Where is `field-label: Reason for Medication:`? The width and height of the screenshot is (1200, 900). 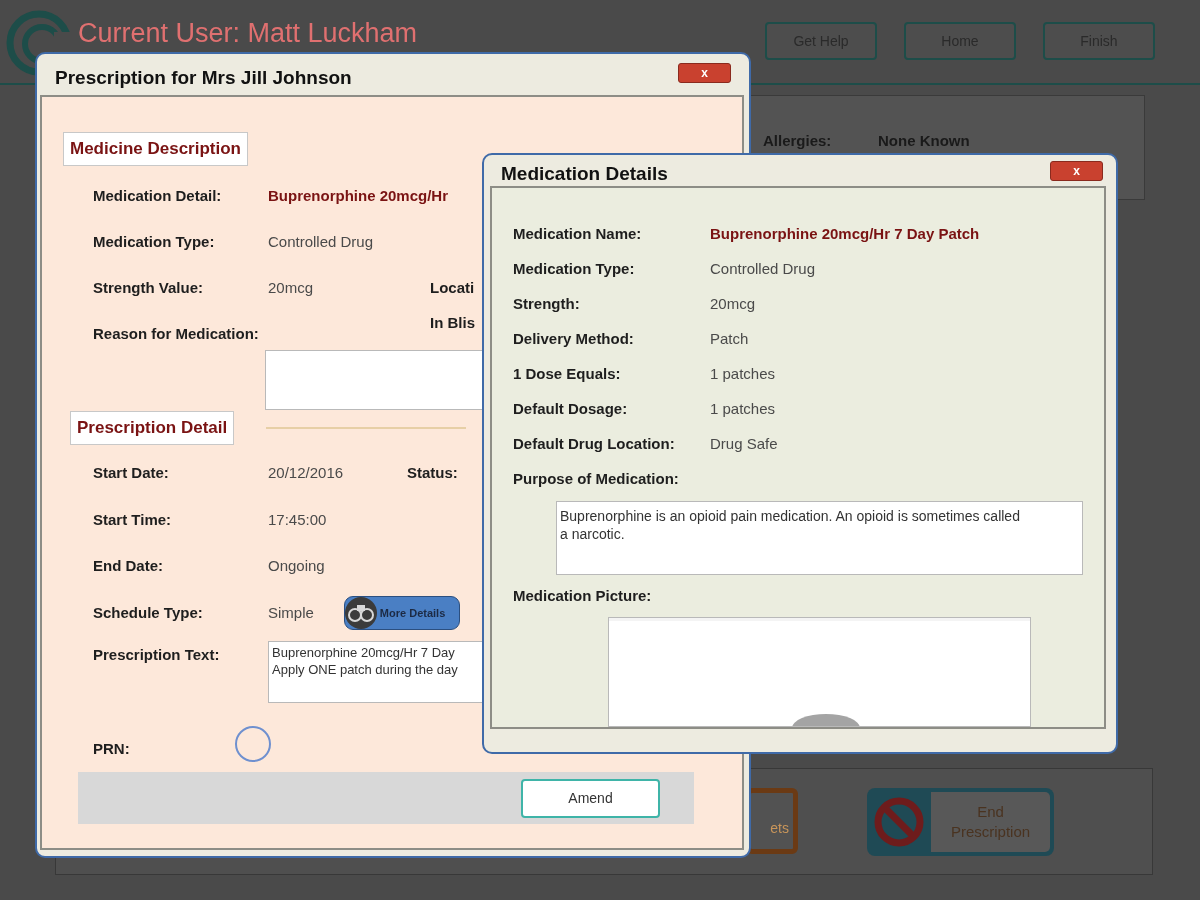 field-label: Reason for Medication: is located at coordinates (176, 333).